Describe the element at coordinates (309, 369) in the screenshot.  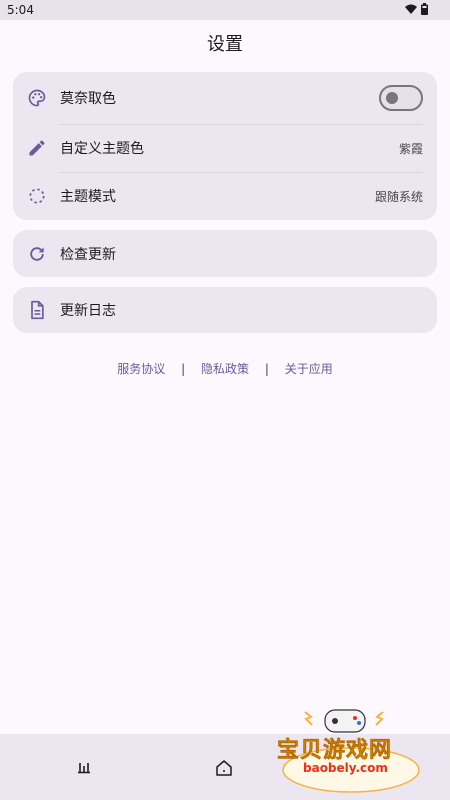
I see `about-link: 关于应用` at that location.